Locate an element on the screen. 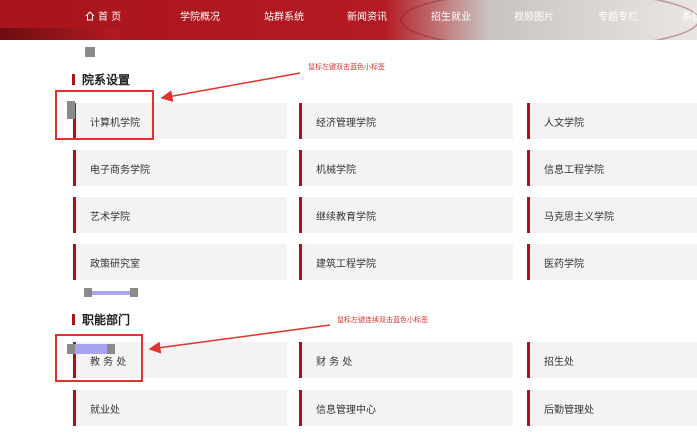 The height and width of the screenshot is (437, 697). cell-dept-7: 艺术学院 is located at coordinates (180, 215).